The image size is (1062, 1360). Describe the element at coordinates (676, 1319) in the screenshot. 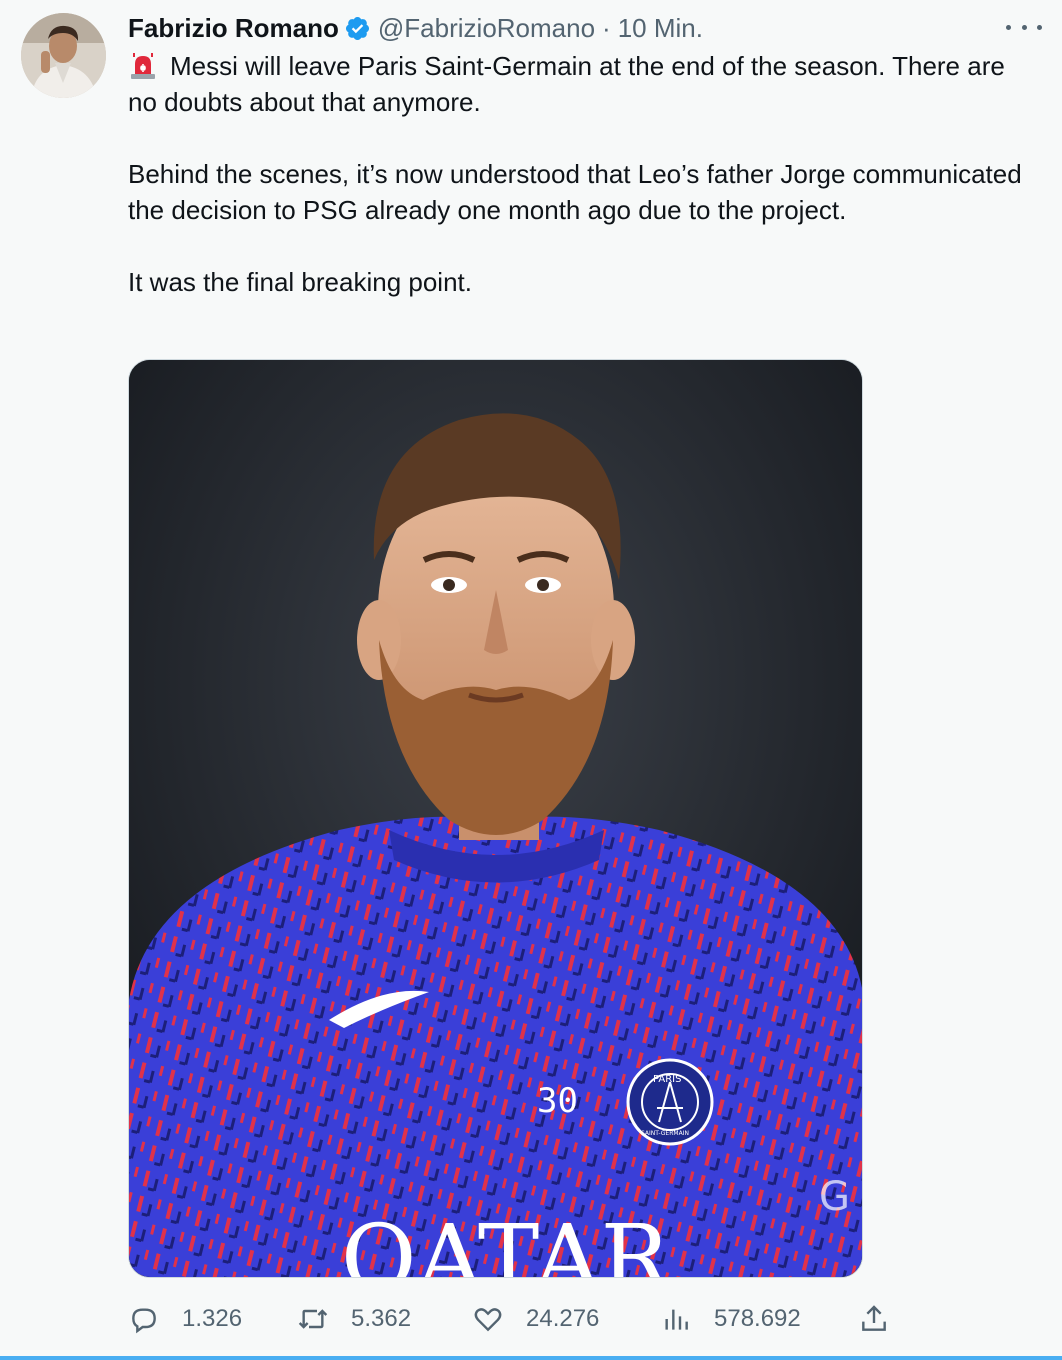

I see `views-icon` at that location.